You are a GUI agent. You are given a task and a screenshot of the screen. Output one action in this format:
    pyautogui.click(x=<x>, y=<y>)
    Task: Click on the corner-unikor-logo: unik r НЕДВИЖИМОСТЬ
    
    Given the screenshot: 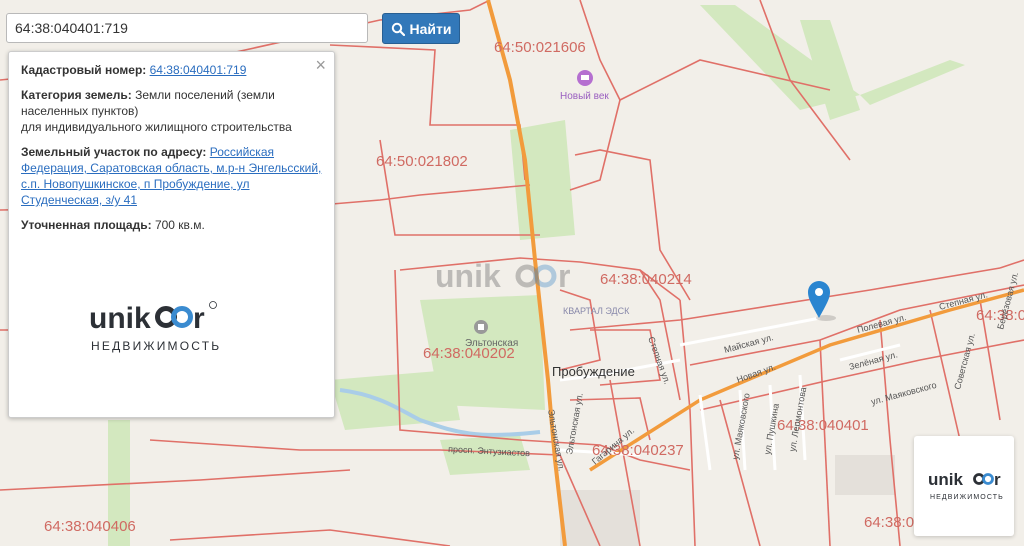 What is the action you would take?
    pyautogui.click(x=964, y=486)
    